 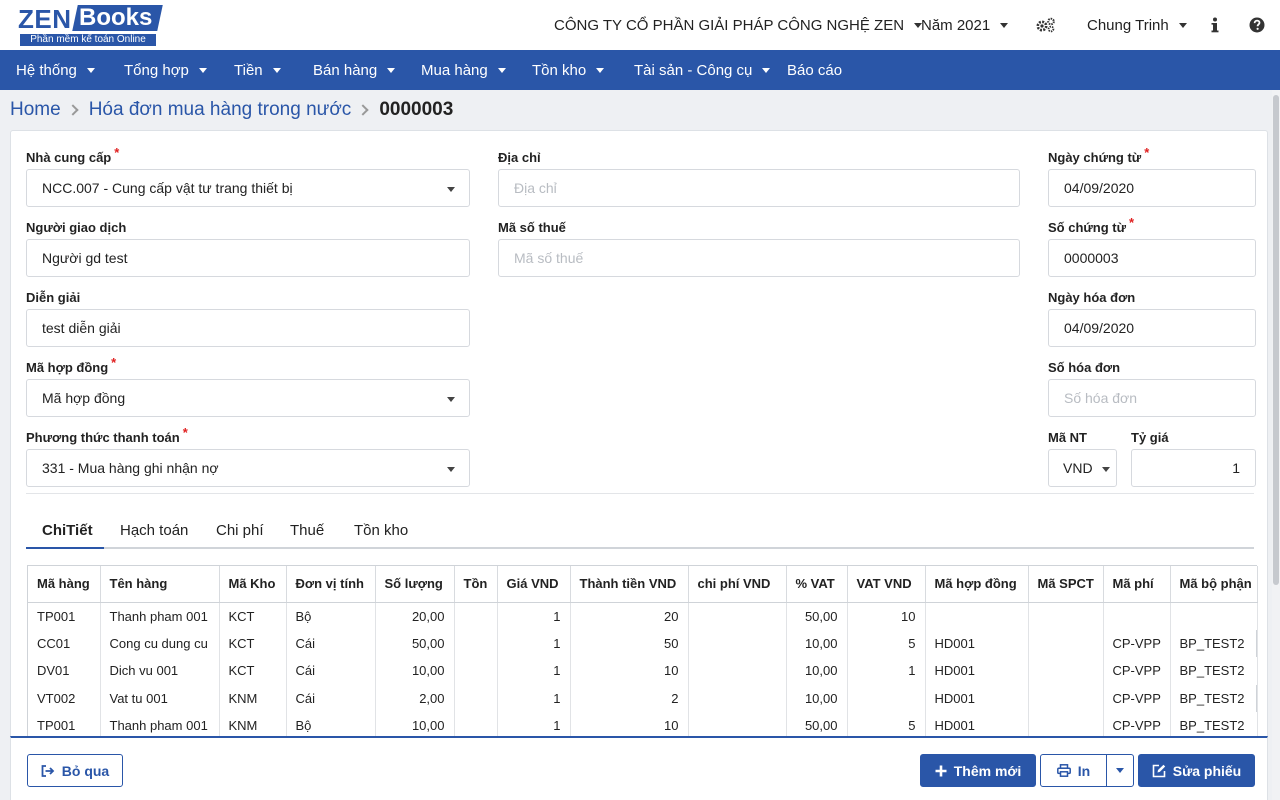 I want to click on edit-voucher-button: Sửa phiếu, so click(x=1196, y=770).